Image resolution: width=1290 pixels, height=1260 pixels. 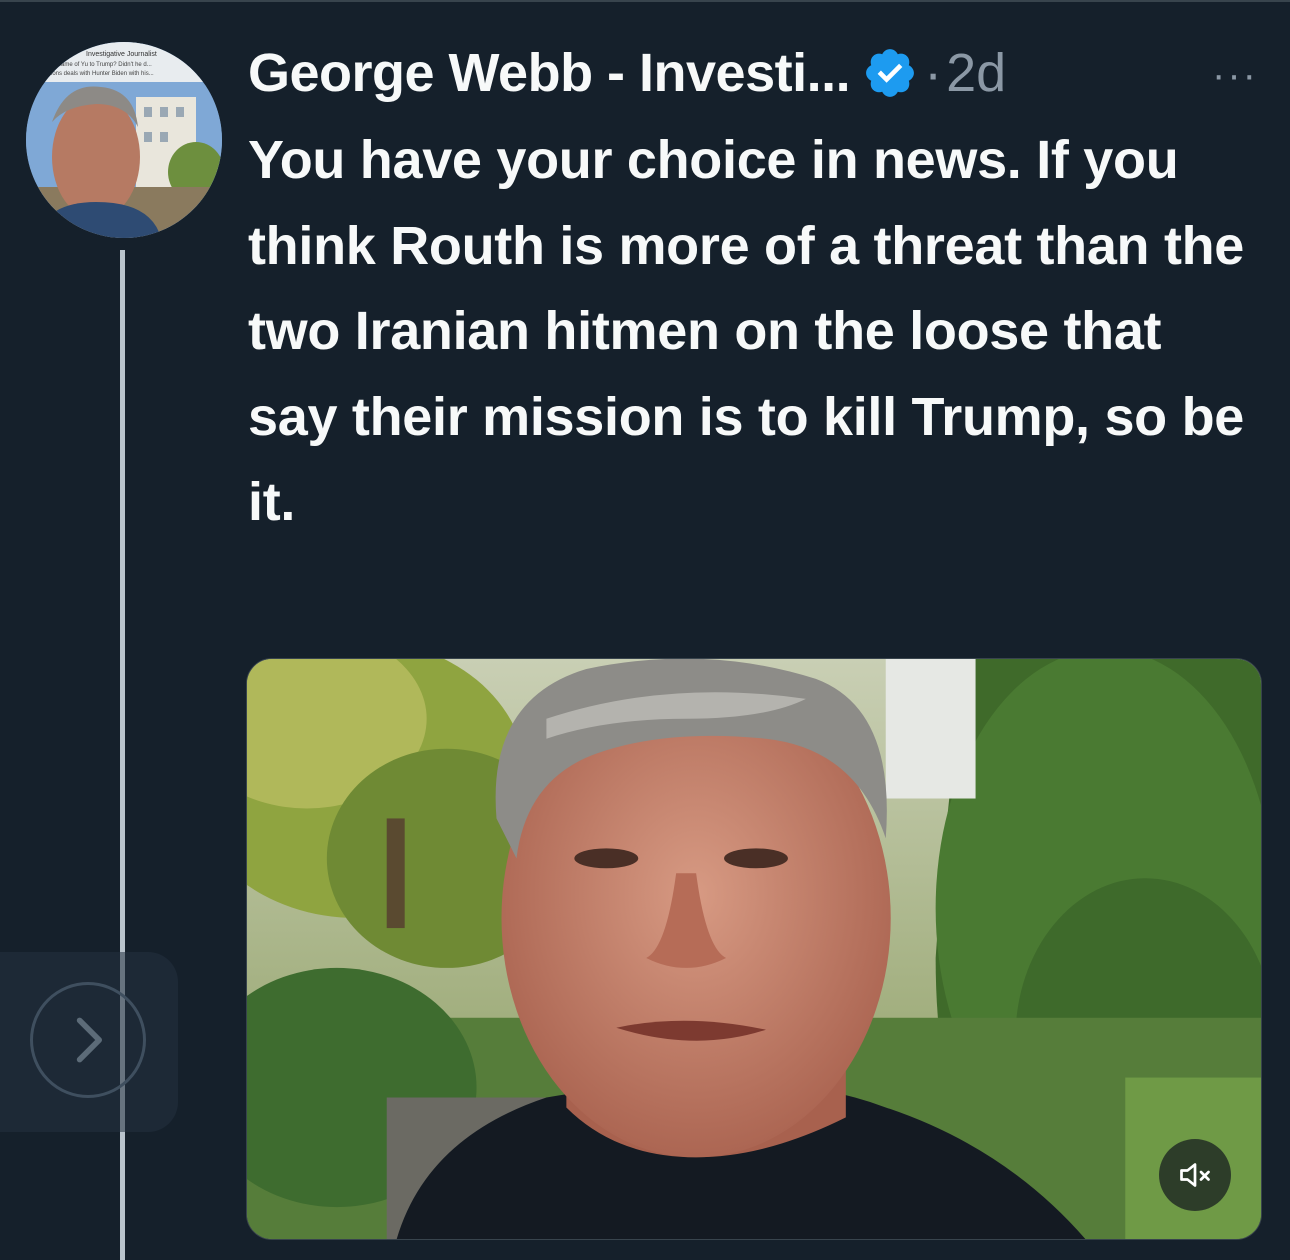 What do you see at coordinates (121, 54) in the screenshot?
I see `avatar-caption-line-1: Investigative Journalist` at bounding box center [121, 54].